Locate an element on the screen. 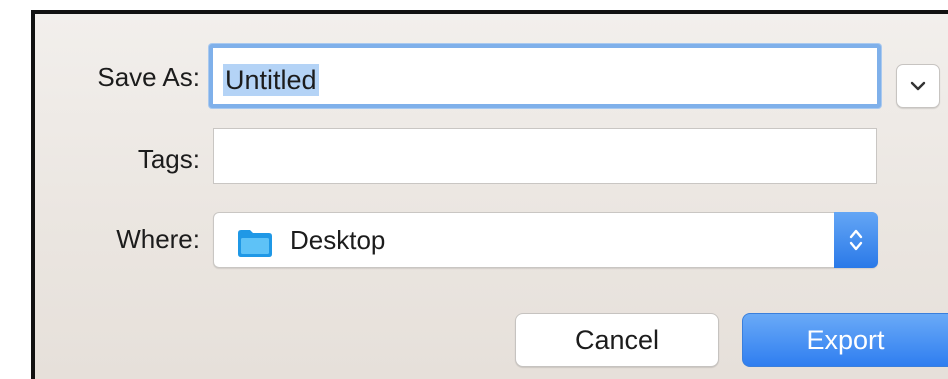 Image resolution: width=948 pixels, height=379 pixels. folder-icon is located at coordinates (255, 243).